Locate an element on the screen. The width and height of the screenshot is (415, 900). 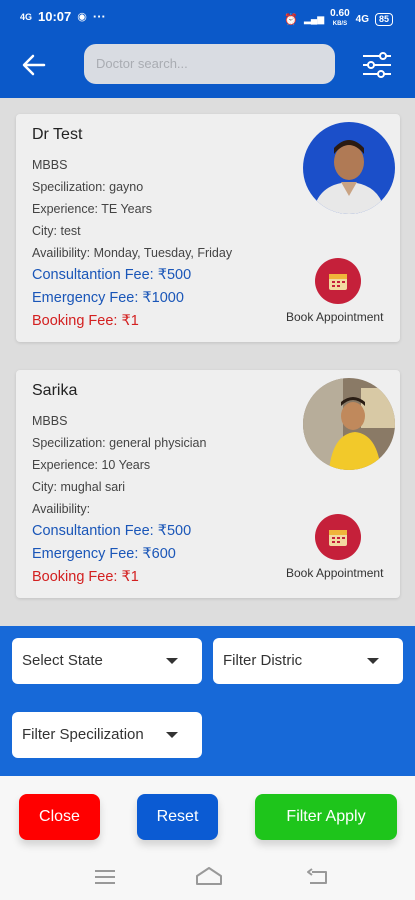
filter-sliders-icon is located at coordinates (377, 65).